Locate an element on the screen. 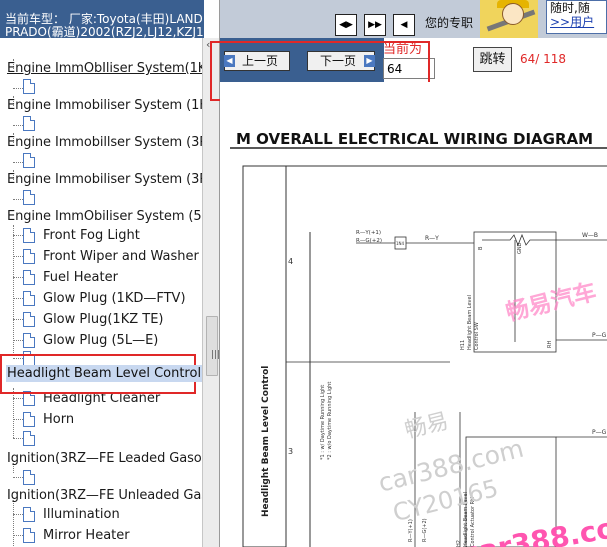 The width and height of the screenshot is (607, 547). tree-leaf-label: Horn is located at coordinates (59, 419).